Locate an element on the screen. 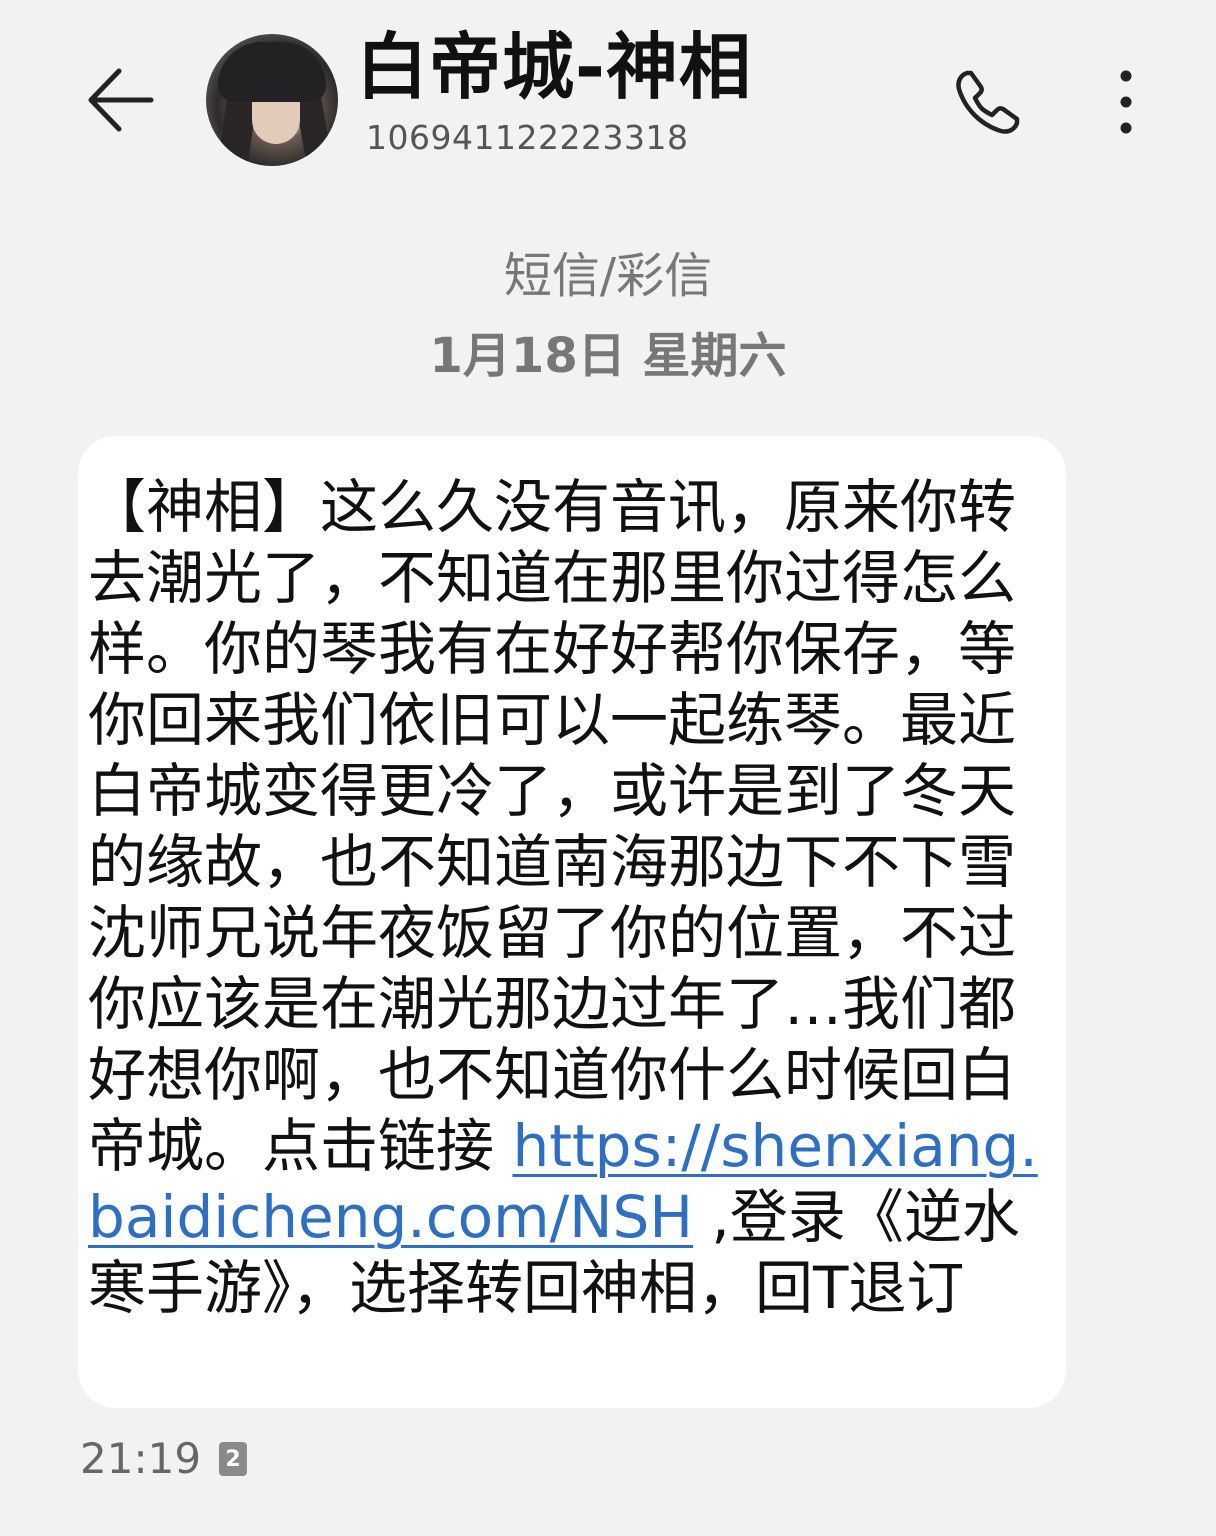 The image size is (1216, 1536). message-line: 沈师兄说年夜饭留了你的位置，不过 is located at coordinates (552, 933).